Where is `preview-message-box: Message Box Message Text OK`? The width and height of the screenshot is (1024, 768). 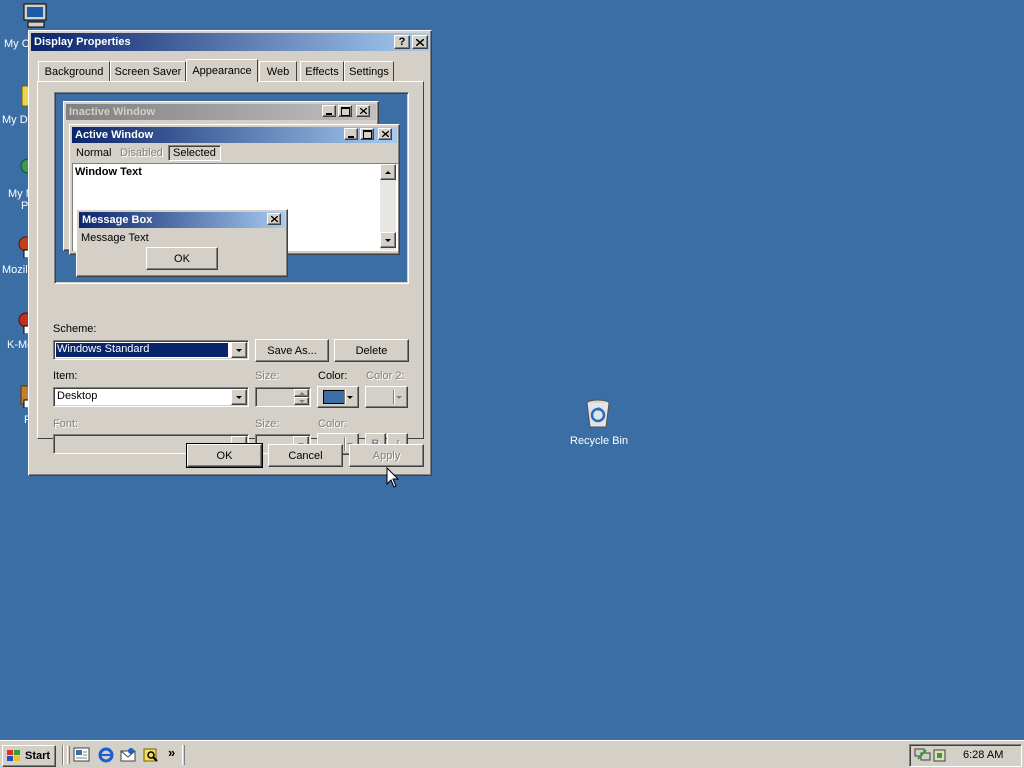
preview-message-box: Message Box Message Text OK is located at coordinates (182, 243).